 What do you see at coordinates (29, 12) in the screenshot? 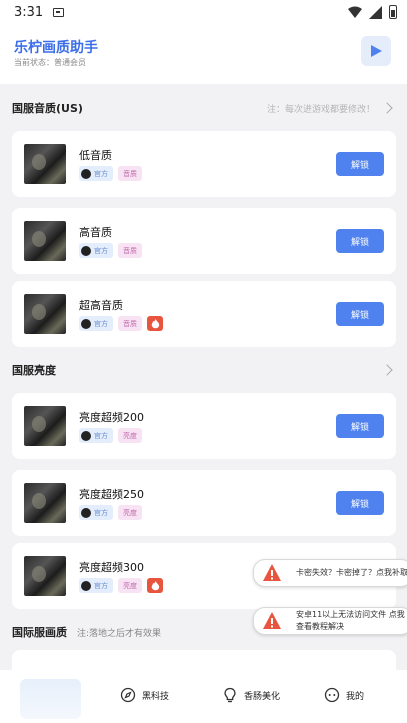
I see `status-time: 3:31` at bounding box center [29, 12].